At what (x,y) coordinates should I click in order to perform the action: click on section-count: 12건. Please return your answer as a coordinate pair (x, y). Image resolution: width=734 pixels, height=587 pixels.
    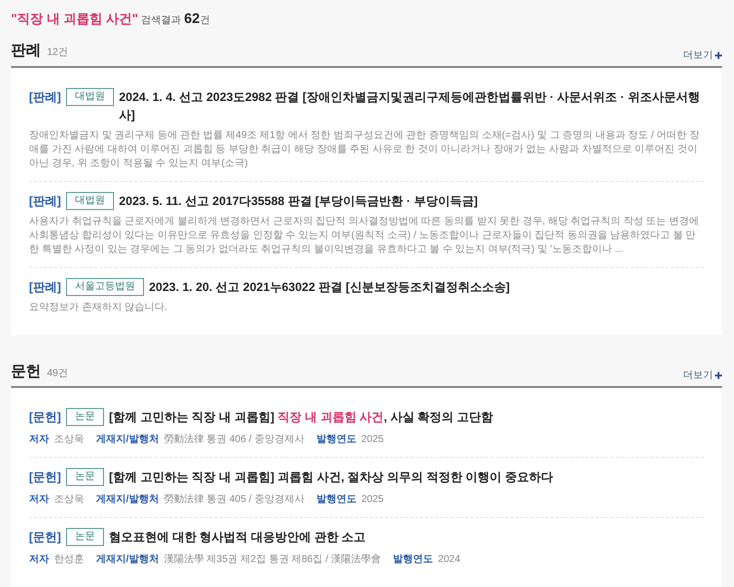
    Looking at the image, I should click on (57, 53).